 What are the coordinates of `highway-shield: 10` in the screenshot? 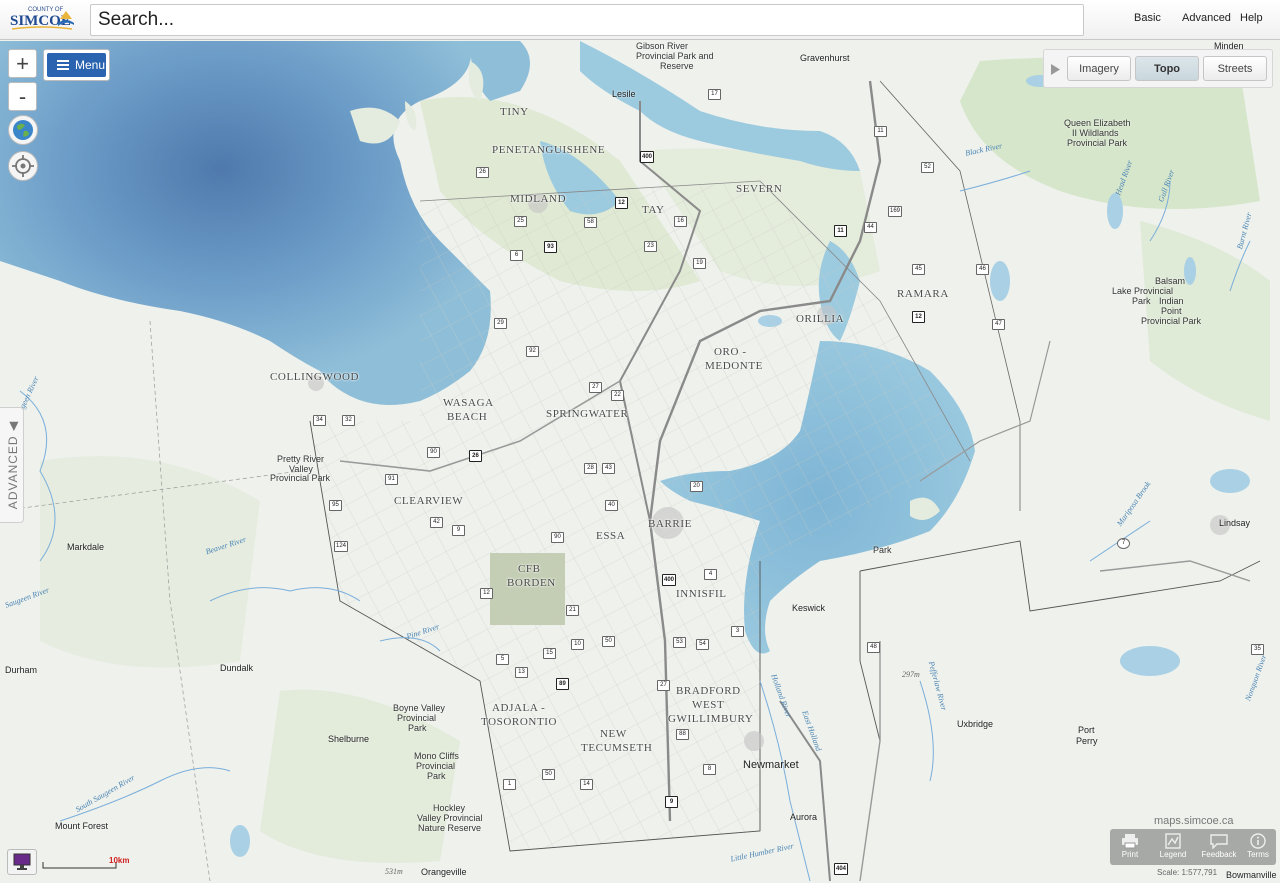 It's located at (577, 644).